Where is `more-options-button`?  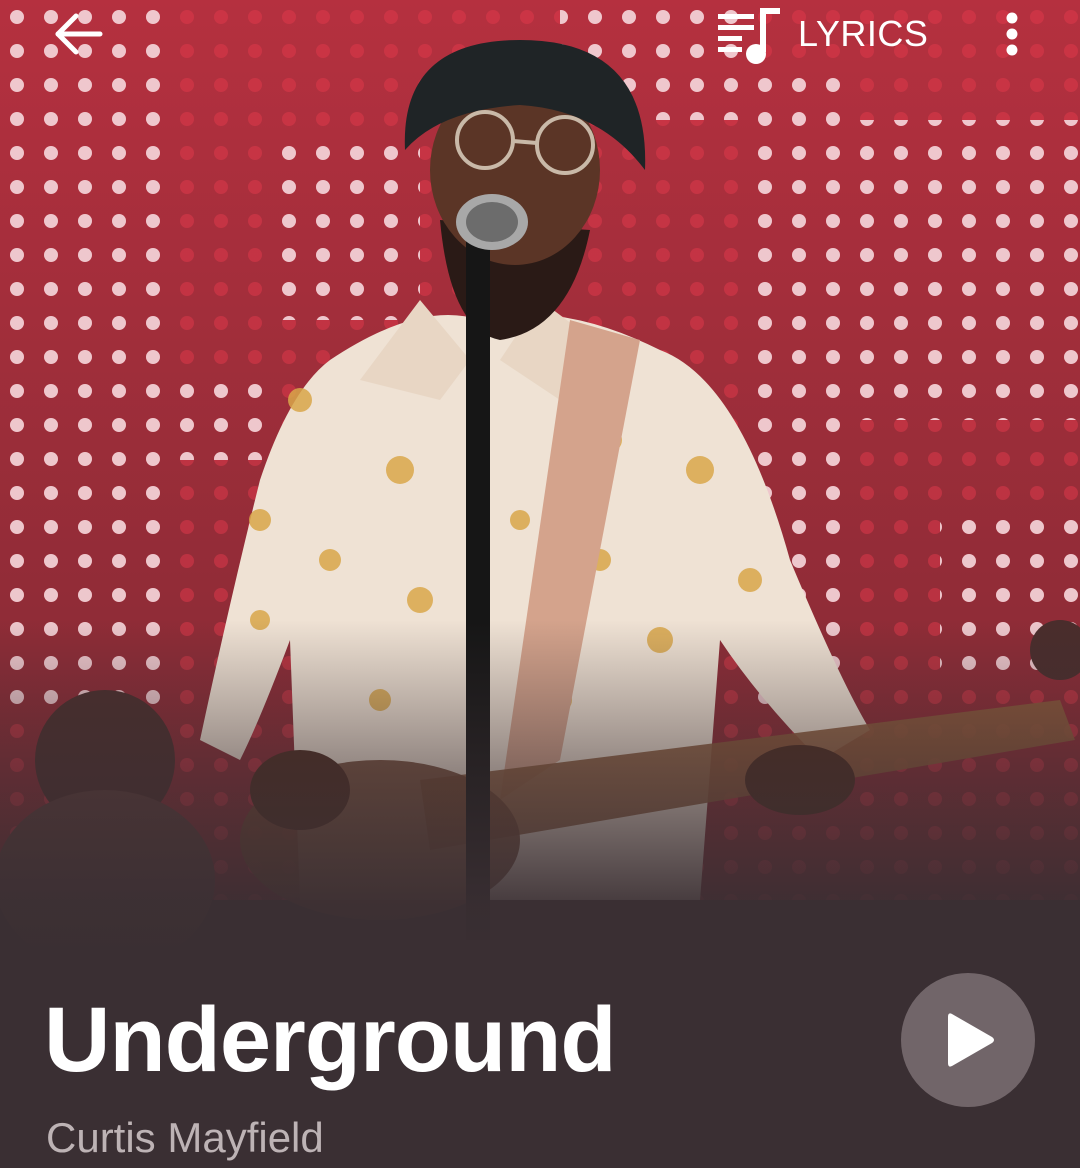
more-options-button is located at coordinates (1012, 34).